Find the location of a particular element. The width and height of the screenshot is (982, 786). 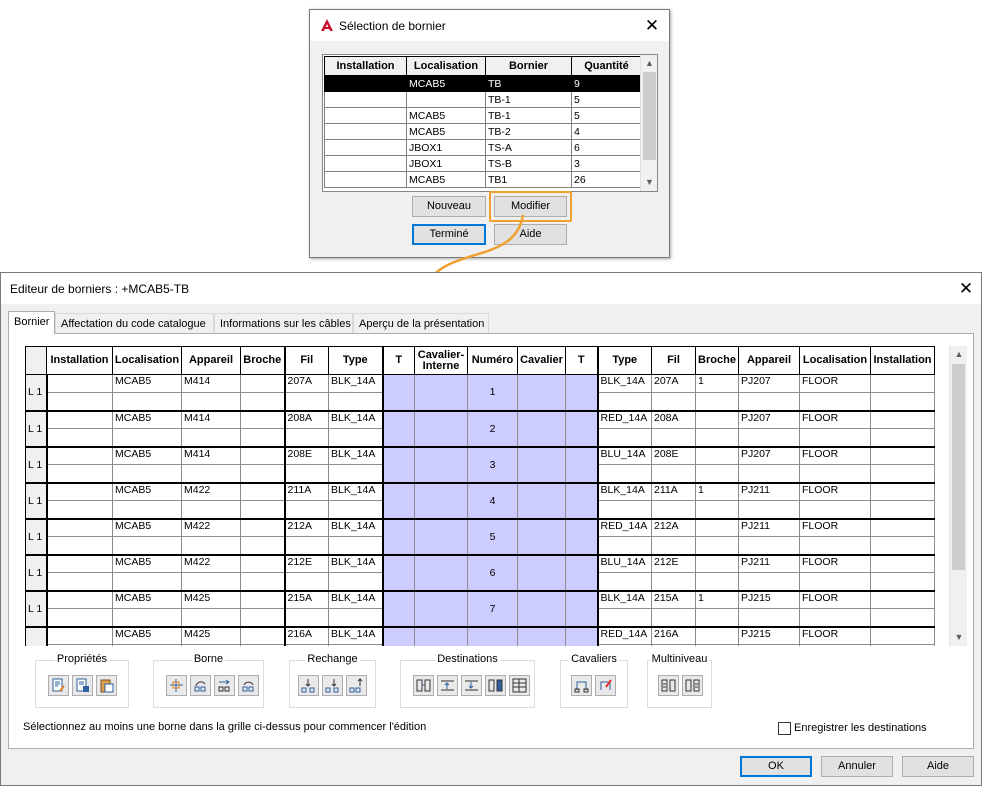

rotate-terminal-icon is located at coordinates (200, 685).